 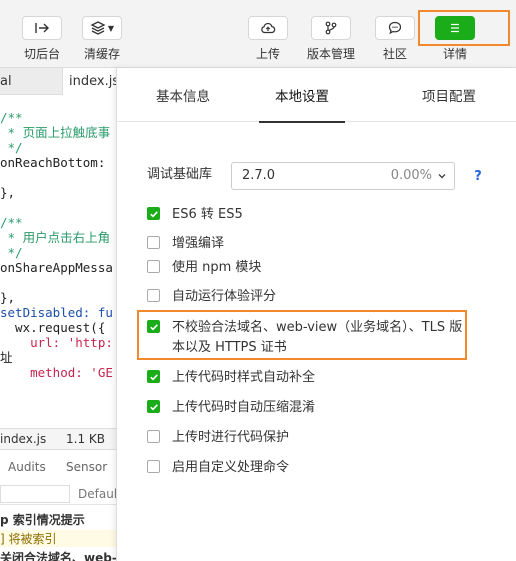 I want to click on code-line: * 用户点击右上角, so click(x=55, y=237).